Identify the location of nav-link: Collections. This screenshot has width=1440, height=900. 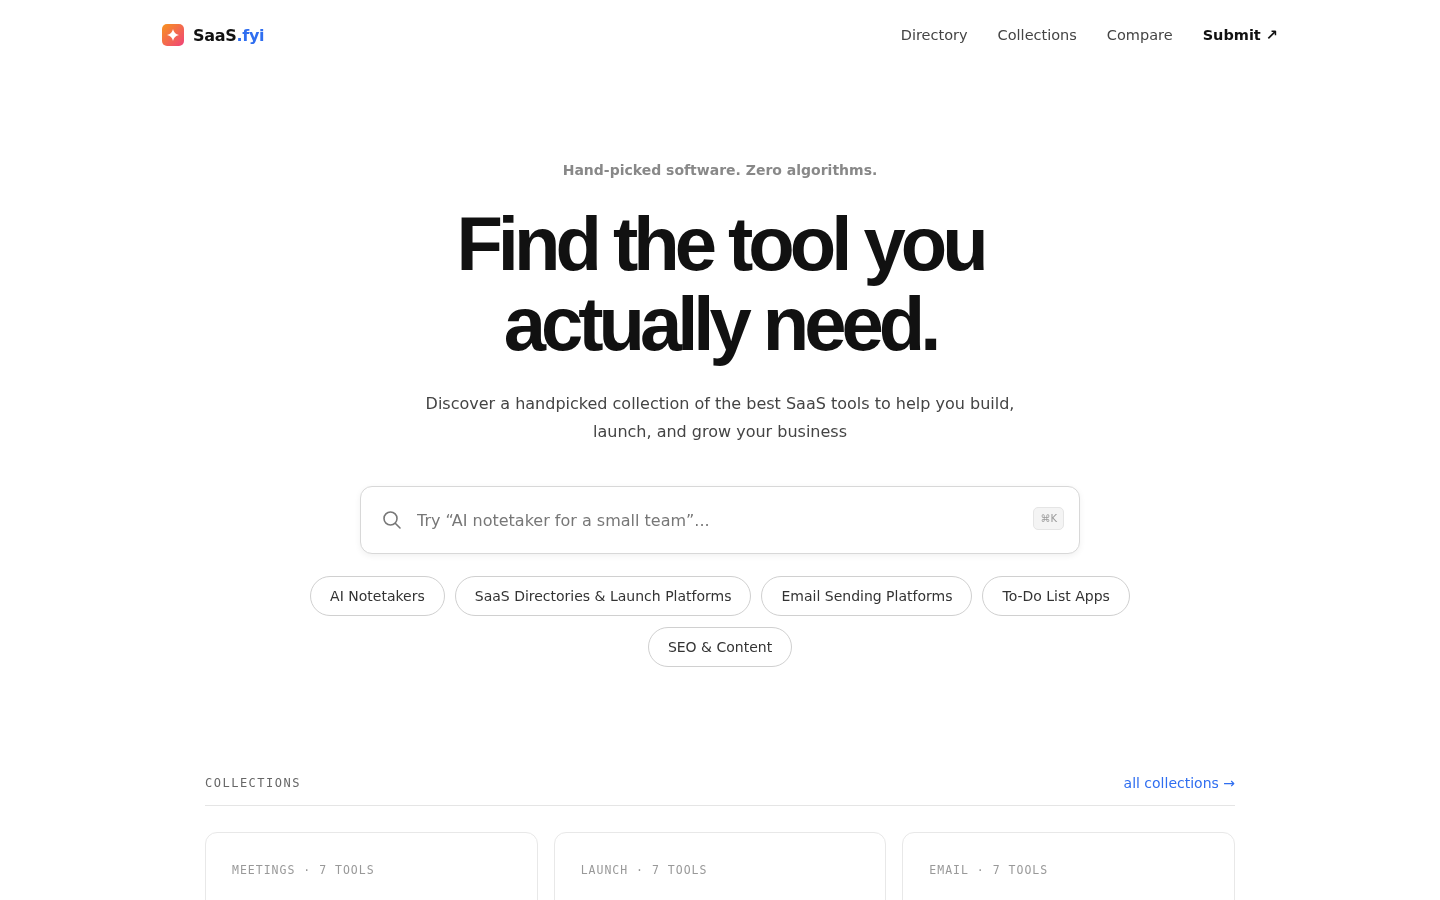
(1037, 35).